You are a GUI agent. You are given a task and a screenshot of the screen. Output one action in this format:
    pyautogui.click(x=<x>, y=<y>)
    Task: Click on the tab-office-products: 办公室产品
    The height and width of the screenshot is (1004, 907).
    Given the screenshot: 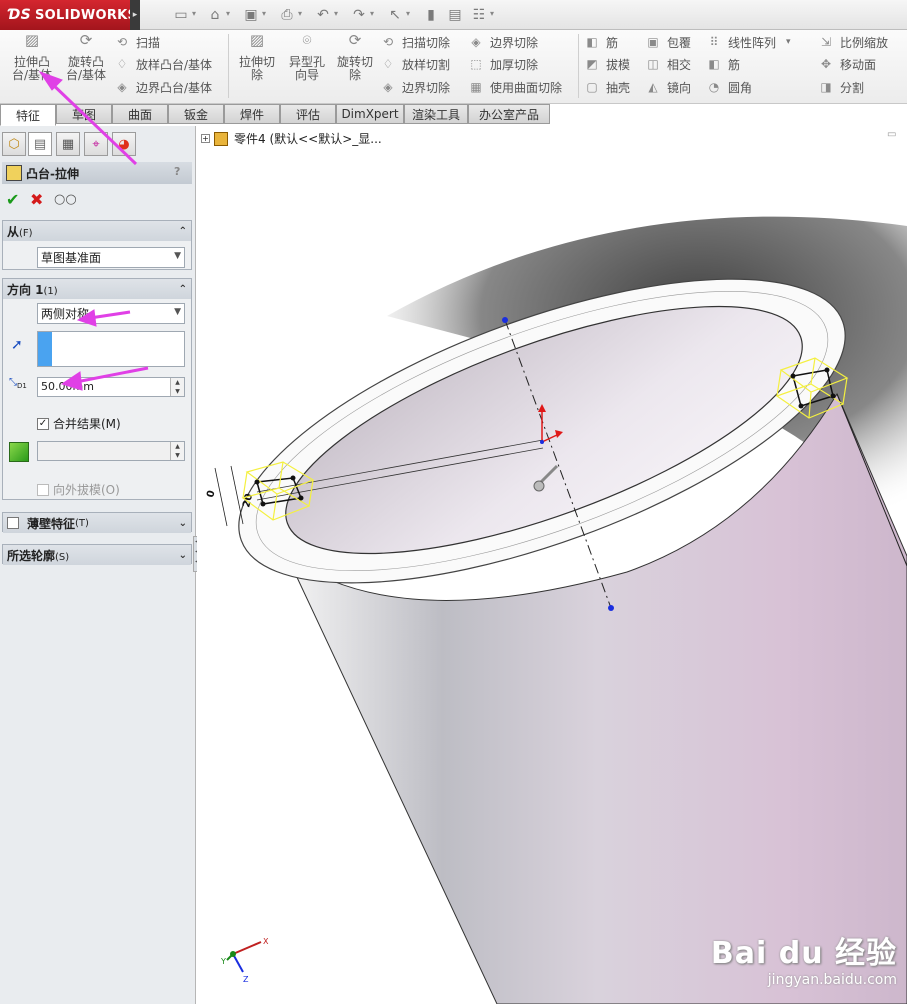 What is the action you would take?
    pyautogui.click(x=509, y=114)
    